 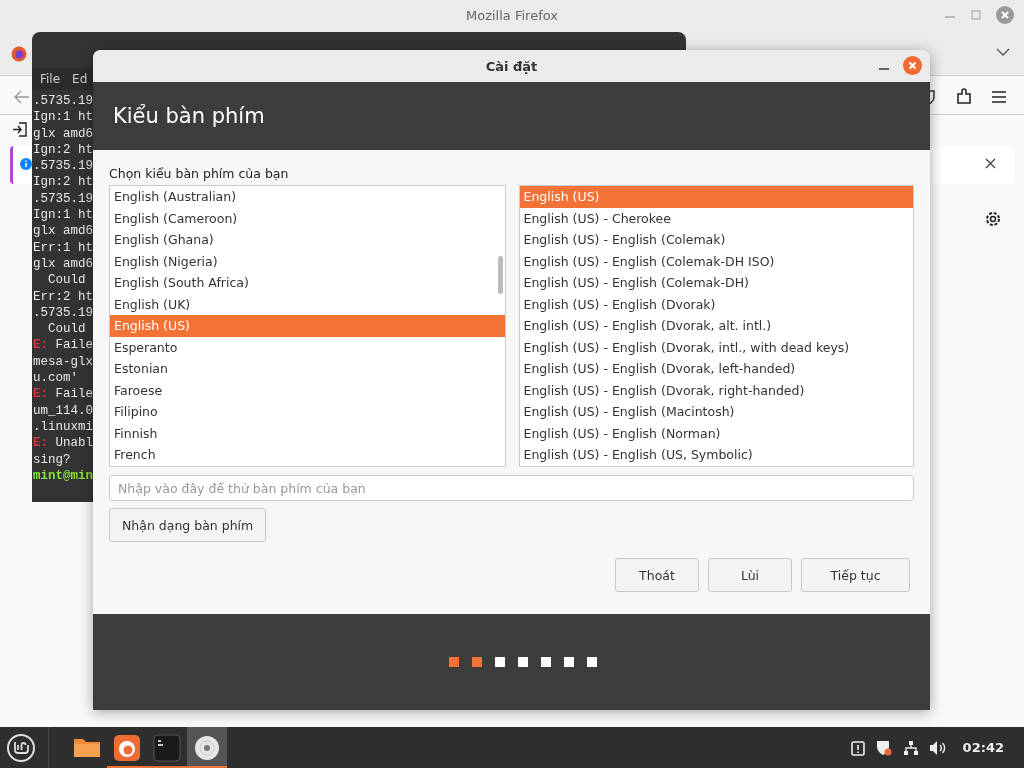 What do you see at coordinates (307, 412) in the screenshot?
I see `list-item: Filipino` at bounding box center [307, 412].